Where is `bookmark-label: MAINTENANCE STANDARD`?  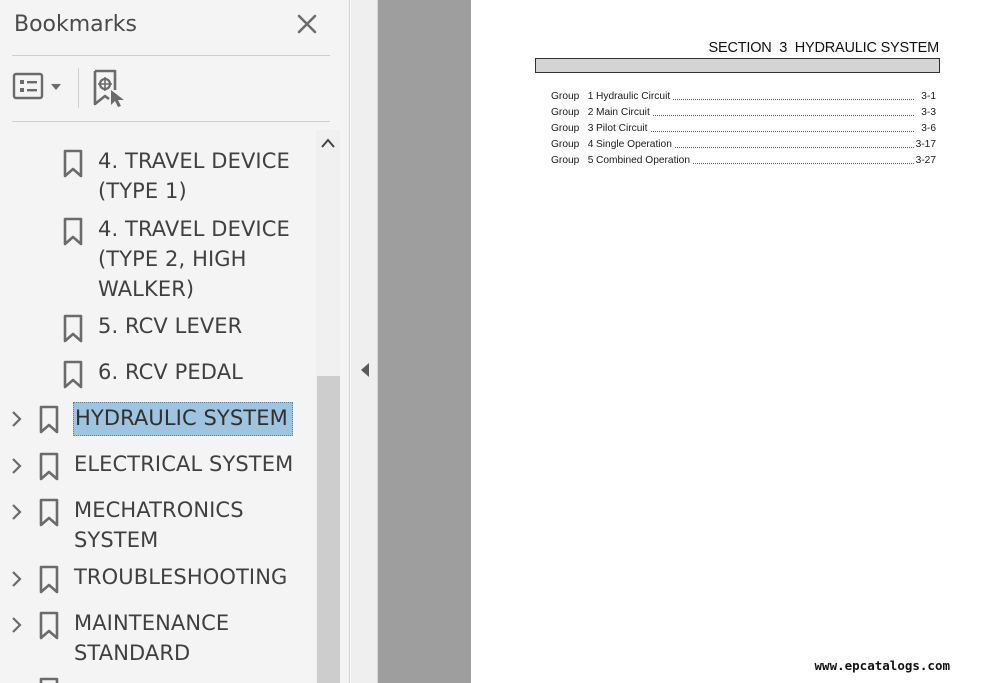 bookmark-label: MAINTENANCE STANDARD is located at coordinates (152, 638).